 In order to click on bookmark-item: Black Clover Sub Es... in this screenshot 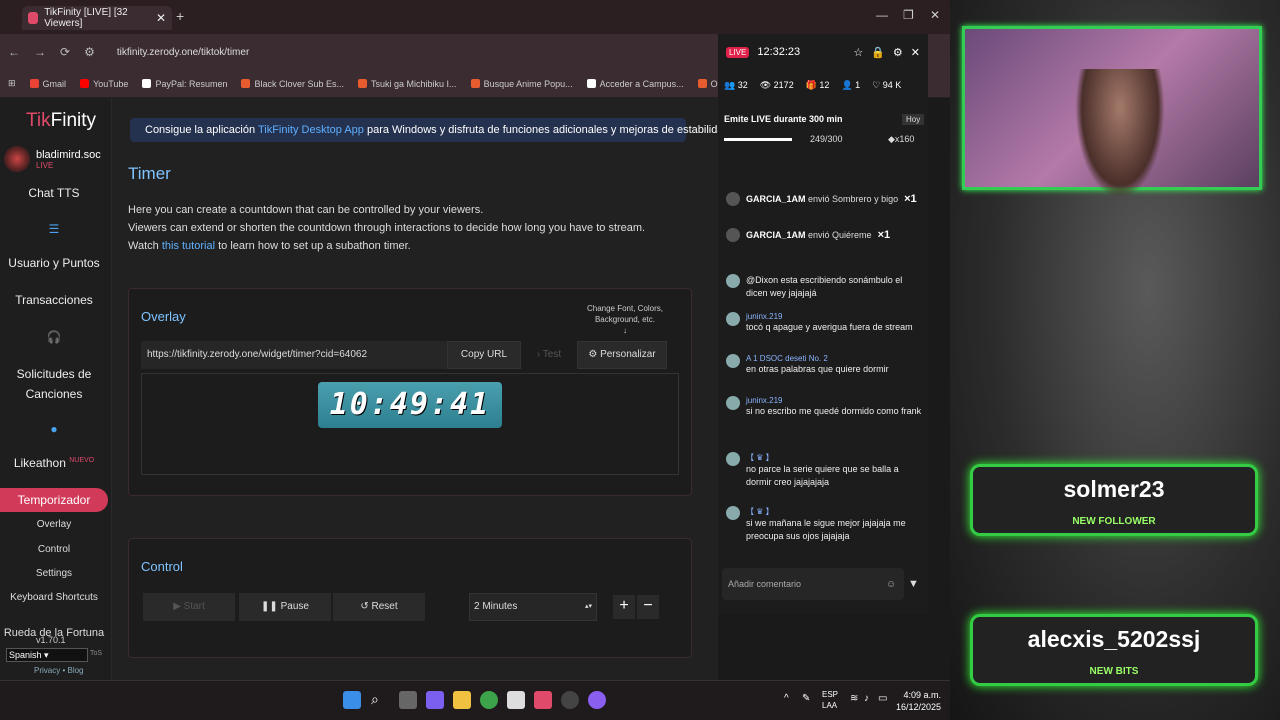, I will do `click(292, 84)`.